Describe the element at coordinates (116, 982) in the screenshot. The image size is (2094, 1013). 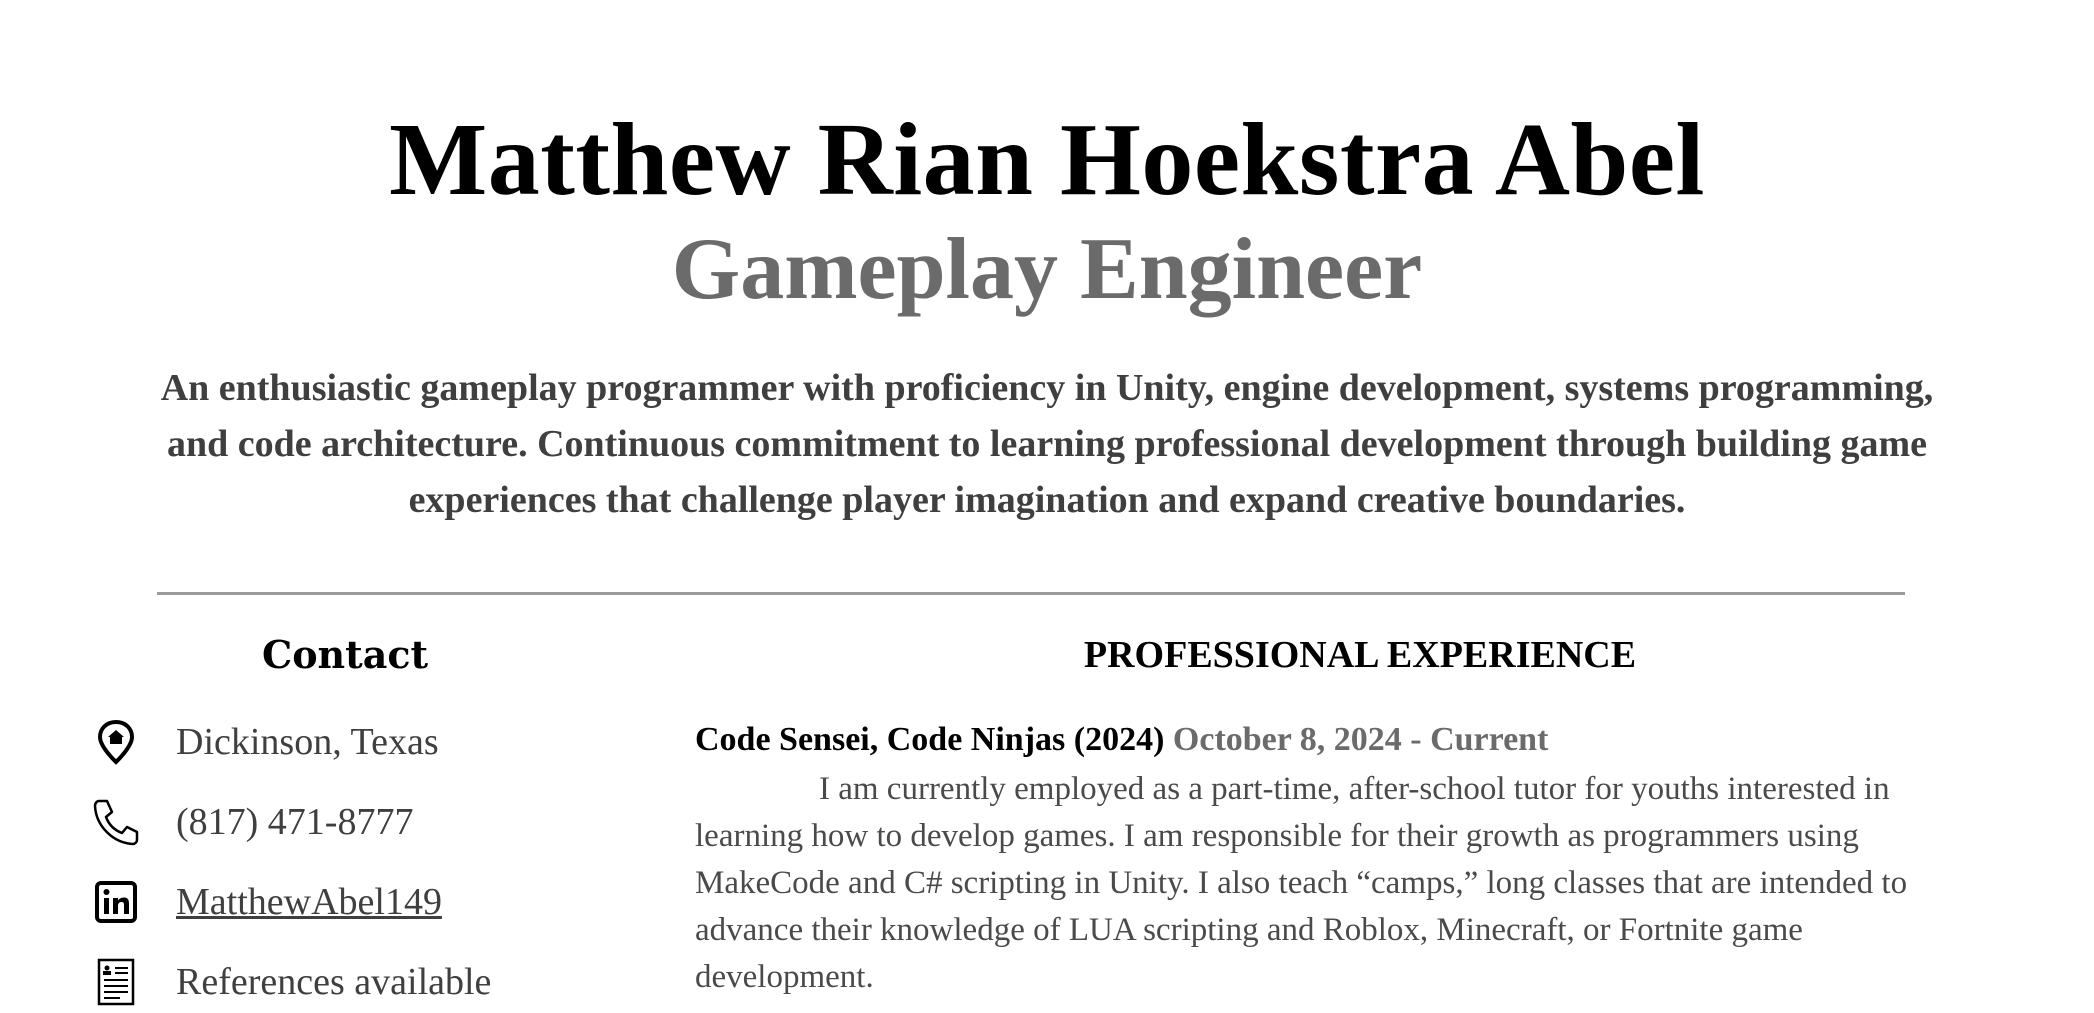
I see `document-icon` at that location.